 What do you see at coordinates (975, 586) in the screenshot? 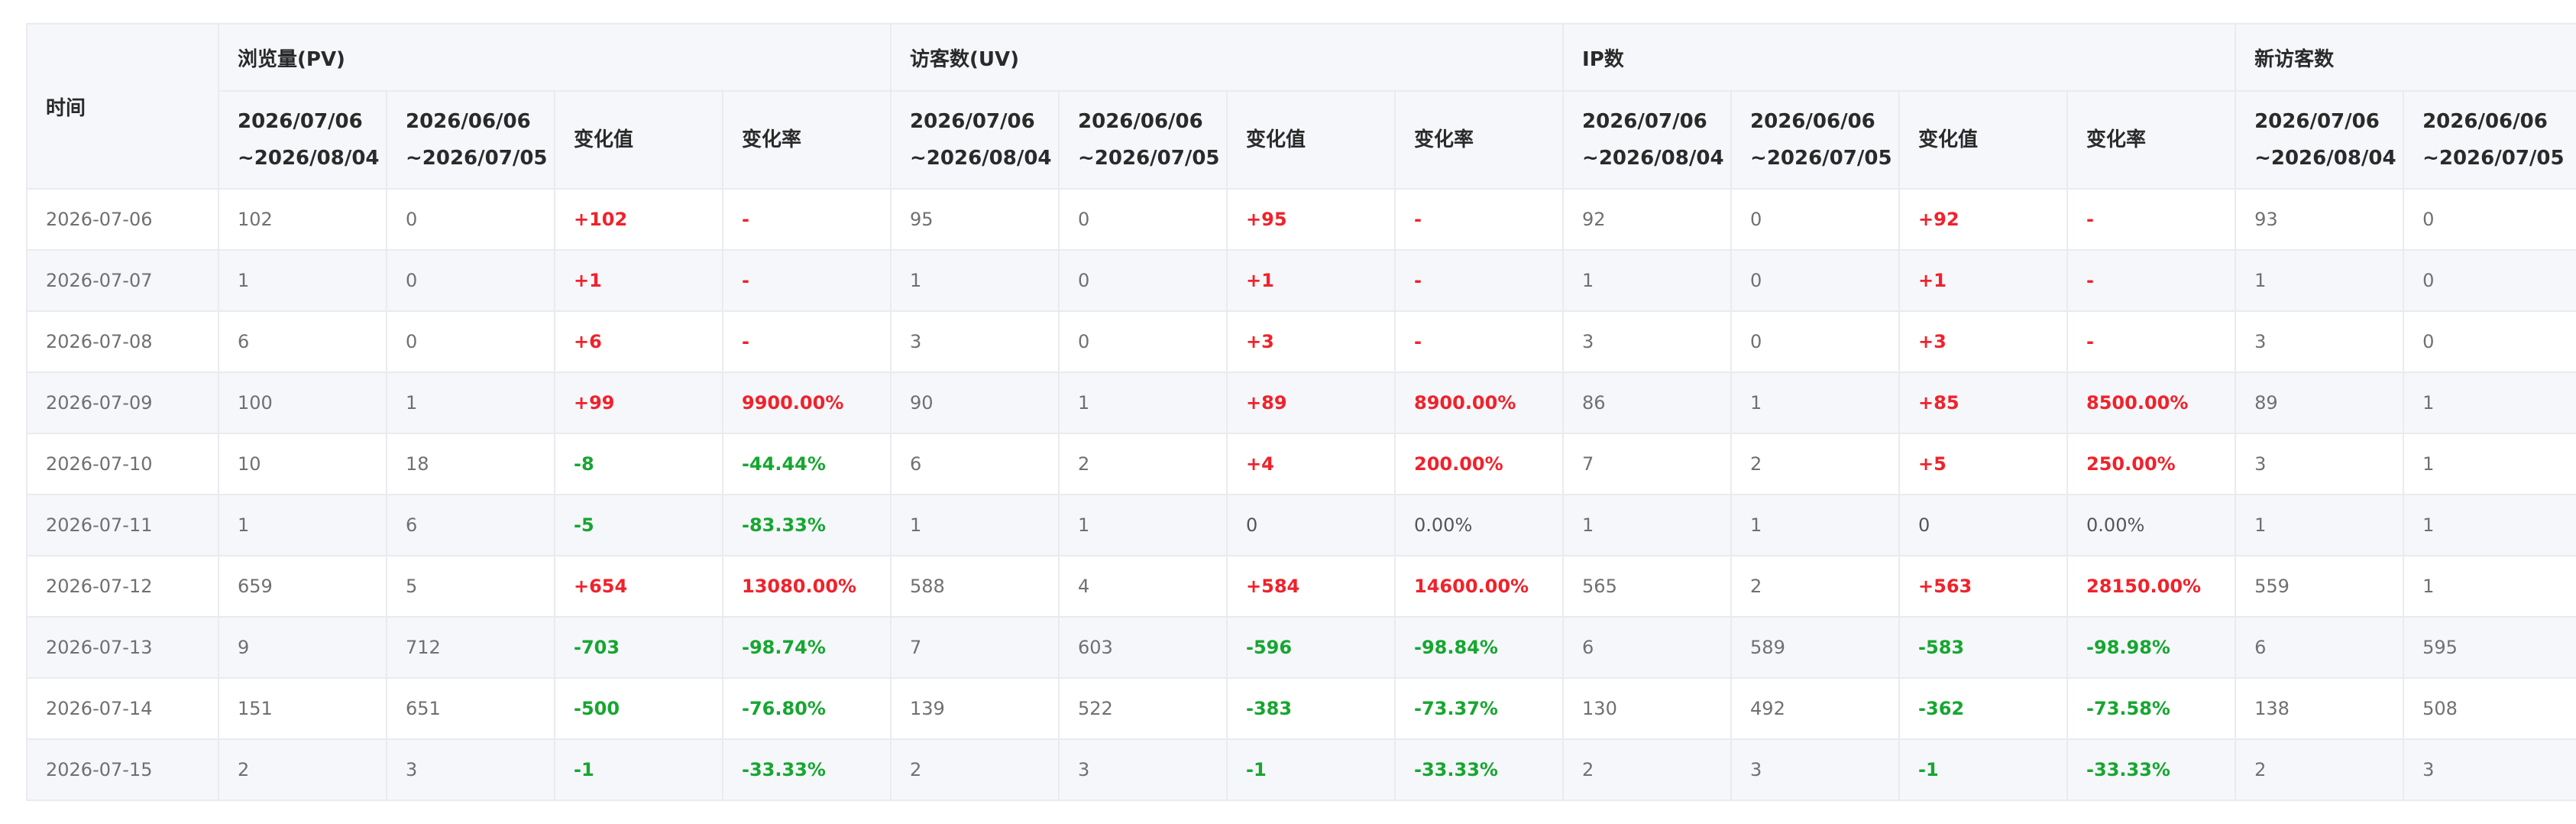
I see `uv-current-cell: 588` at bounding box center [975, 586].